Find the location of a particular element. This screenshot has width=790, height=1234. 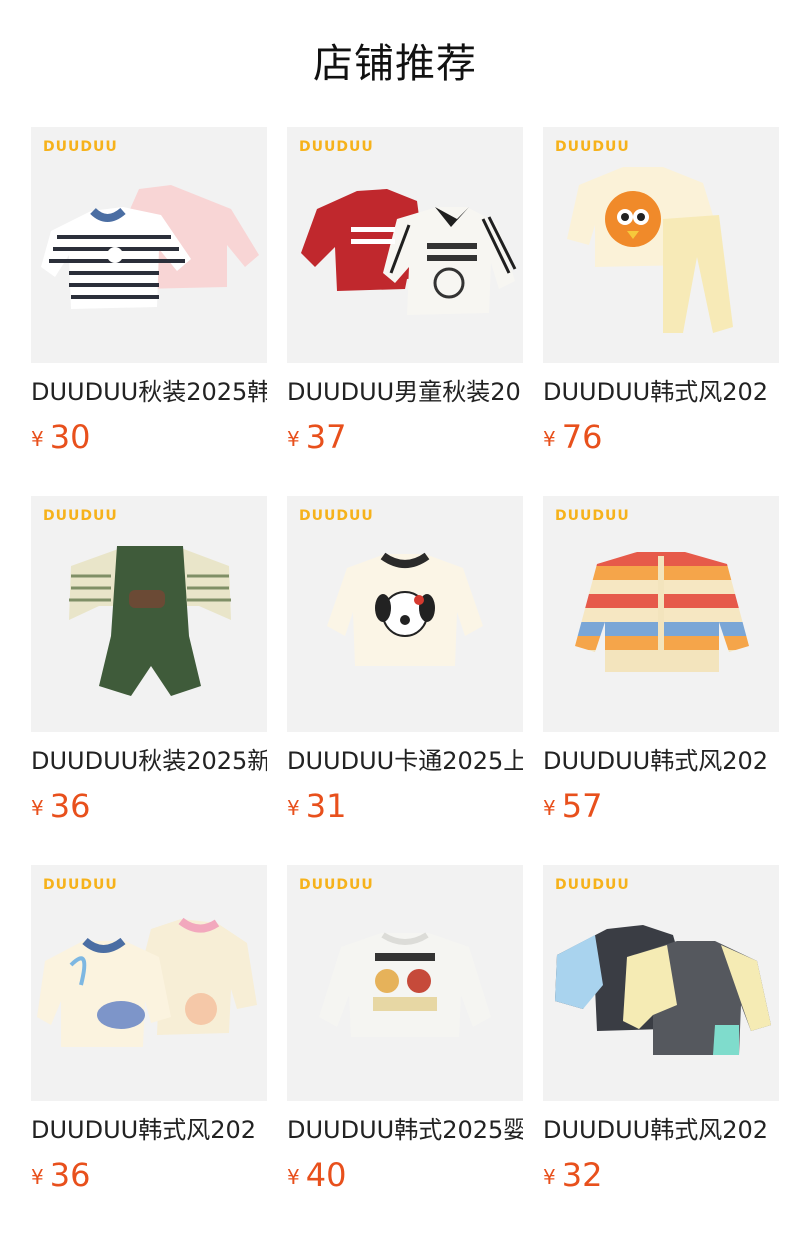

product-name: DUUDUU秋装2025新 is located at coordinates (149, 761).